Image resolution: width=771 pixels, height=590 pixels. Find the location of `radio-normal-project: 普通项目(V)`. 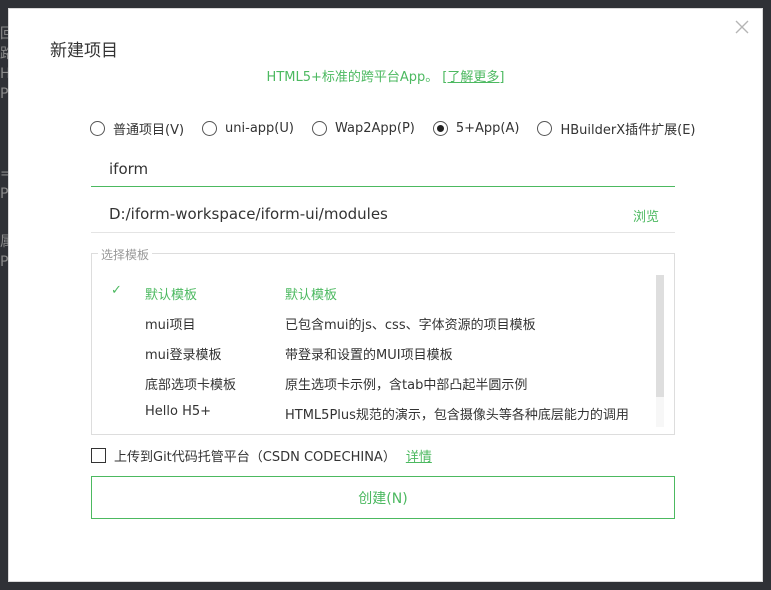

radio-normal-project: 普通项目(V) is located at coordinates (137, 128).